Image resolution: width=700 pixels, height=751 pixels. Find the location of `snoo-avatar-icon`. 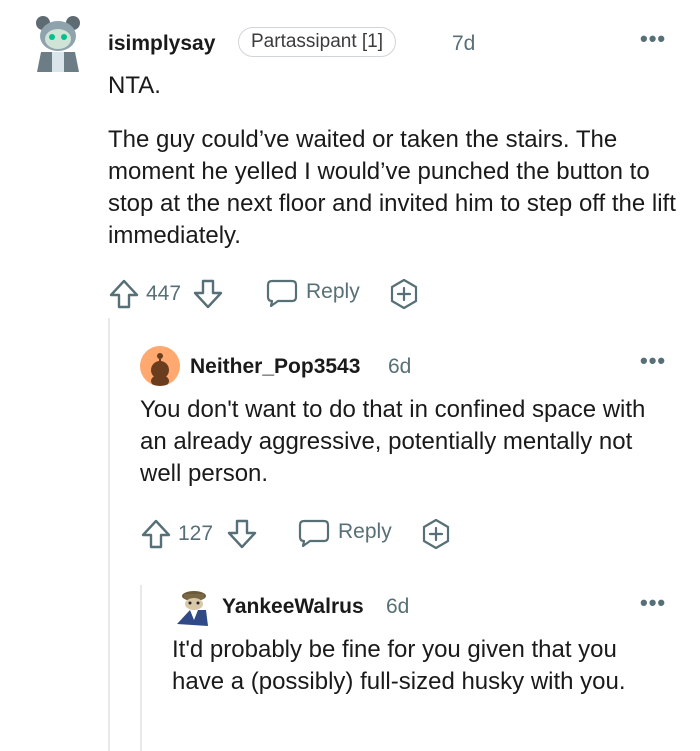

snoo-avatar-icon is located at coordinates (58, 42).